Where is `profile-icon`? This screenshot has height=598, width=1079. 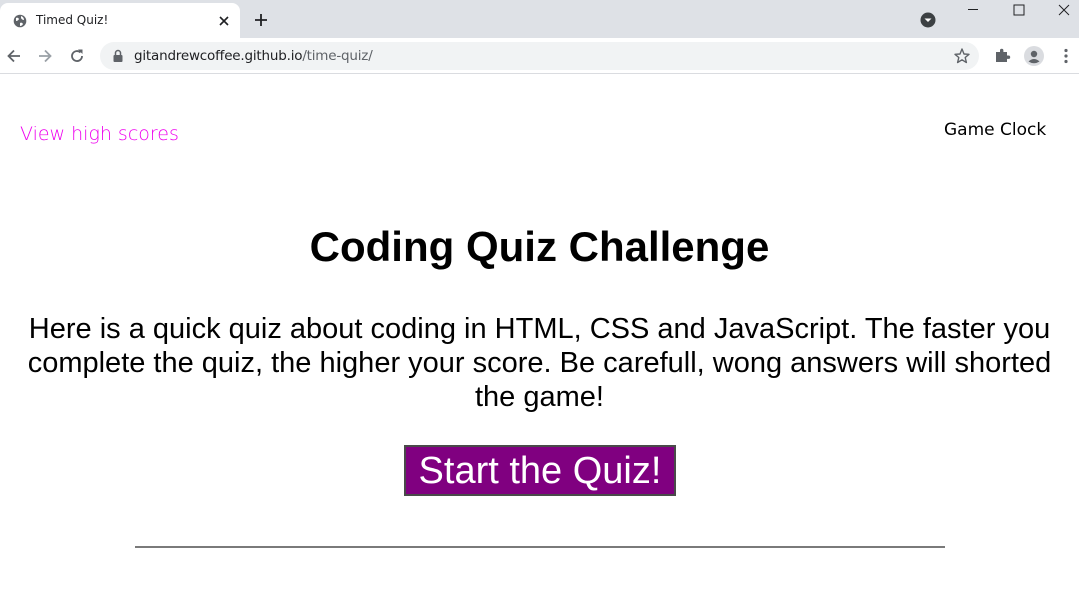
profile-icon is located at coordinates (1034, 56).